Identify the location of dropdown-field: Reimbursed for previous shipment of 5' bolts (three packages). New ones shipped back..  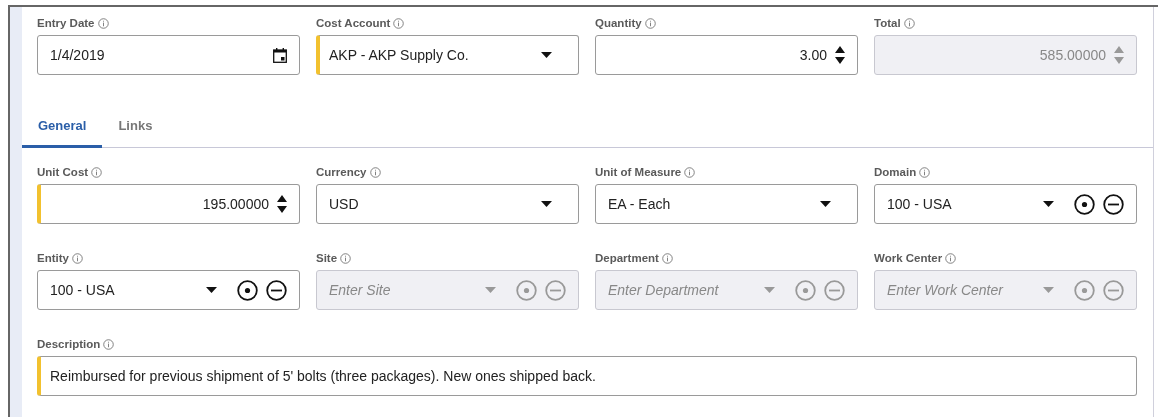
(587, 376).